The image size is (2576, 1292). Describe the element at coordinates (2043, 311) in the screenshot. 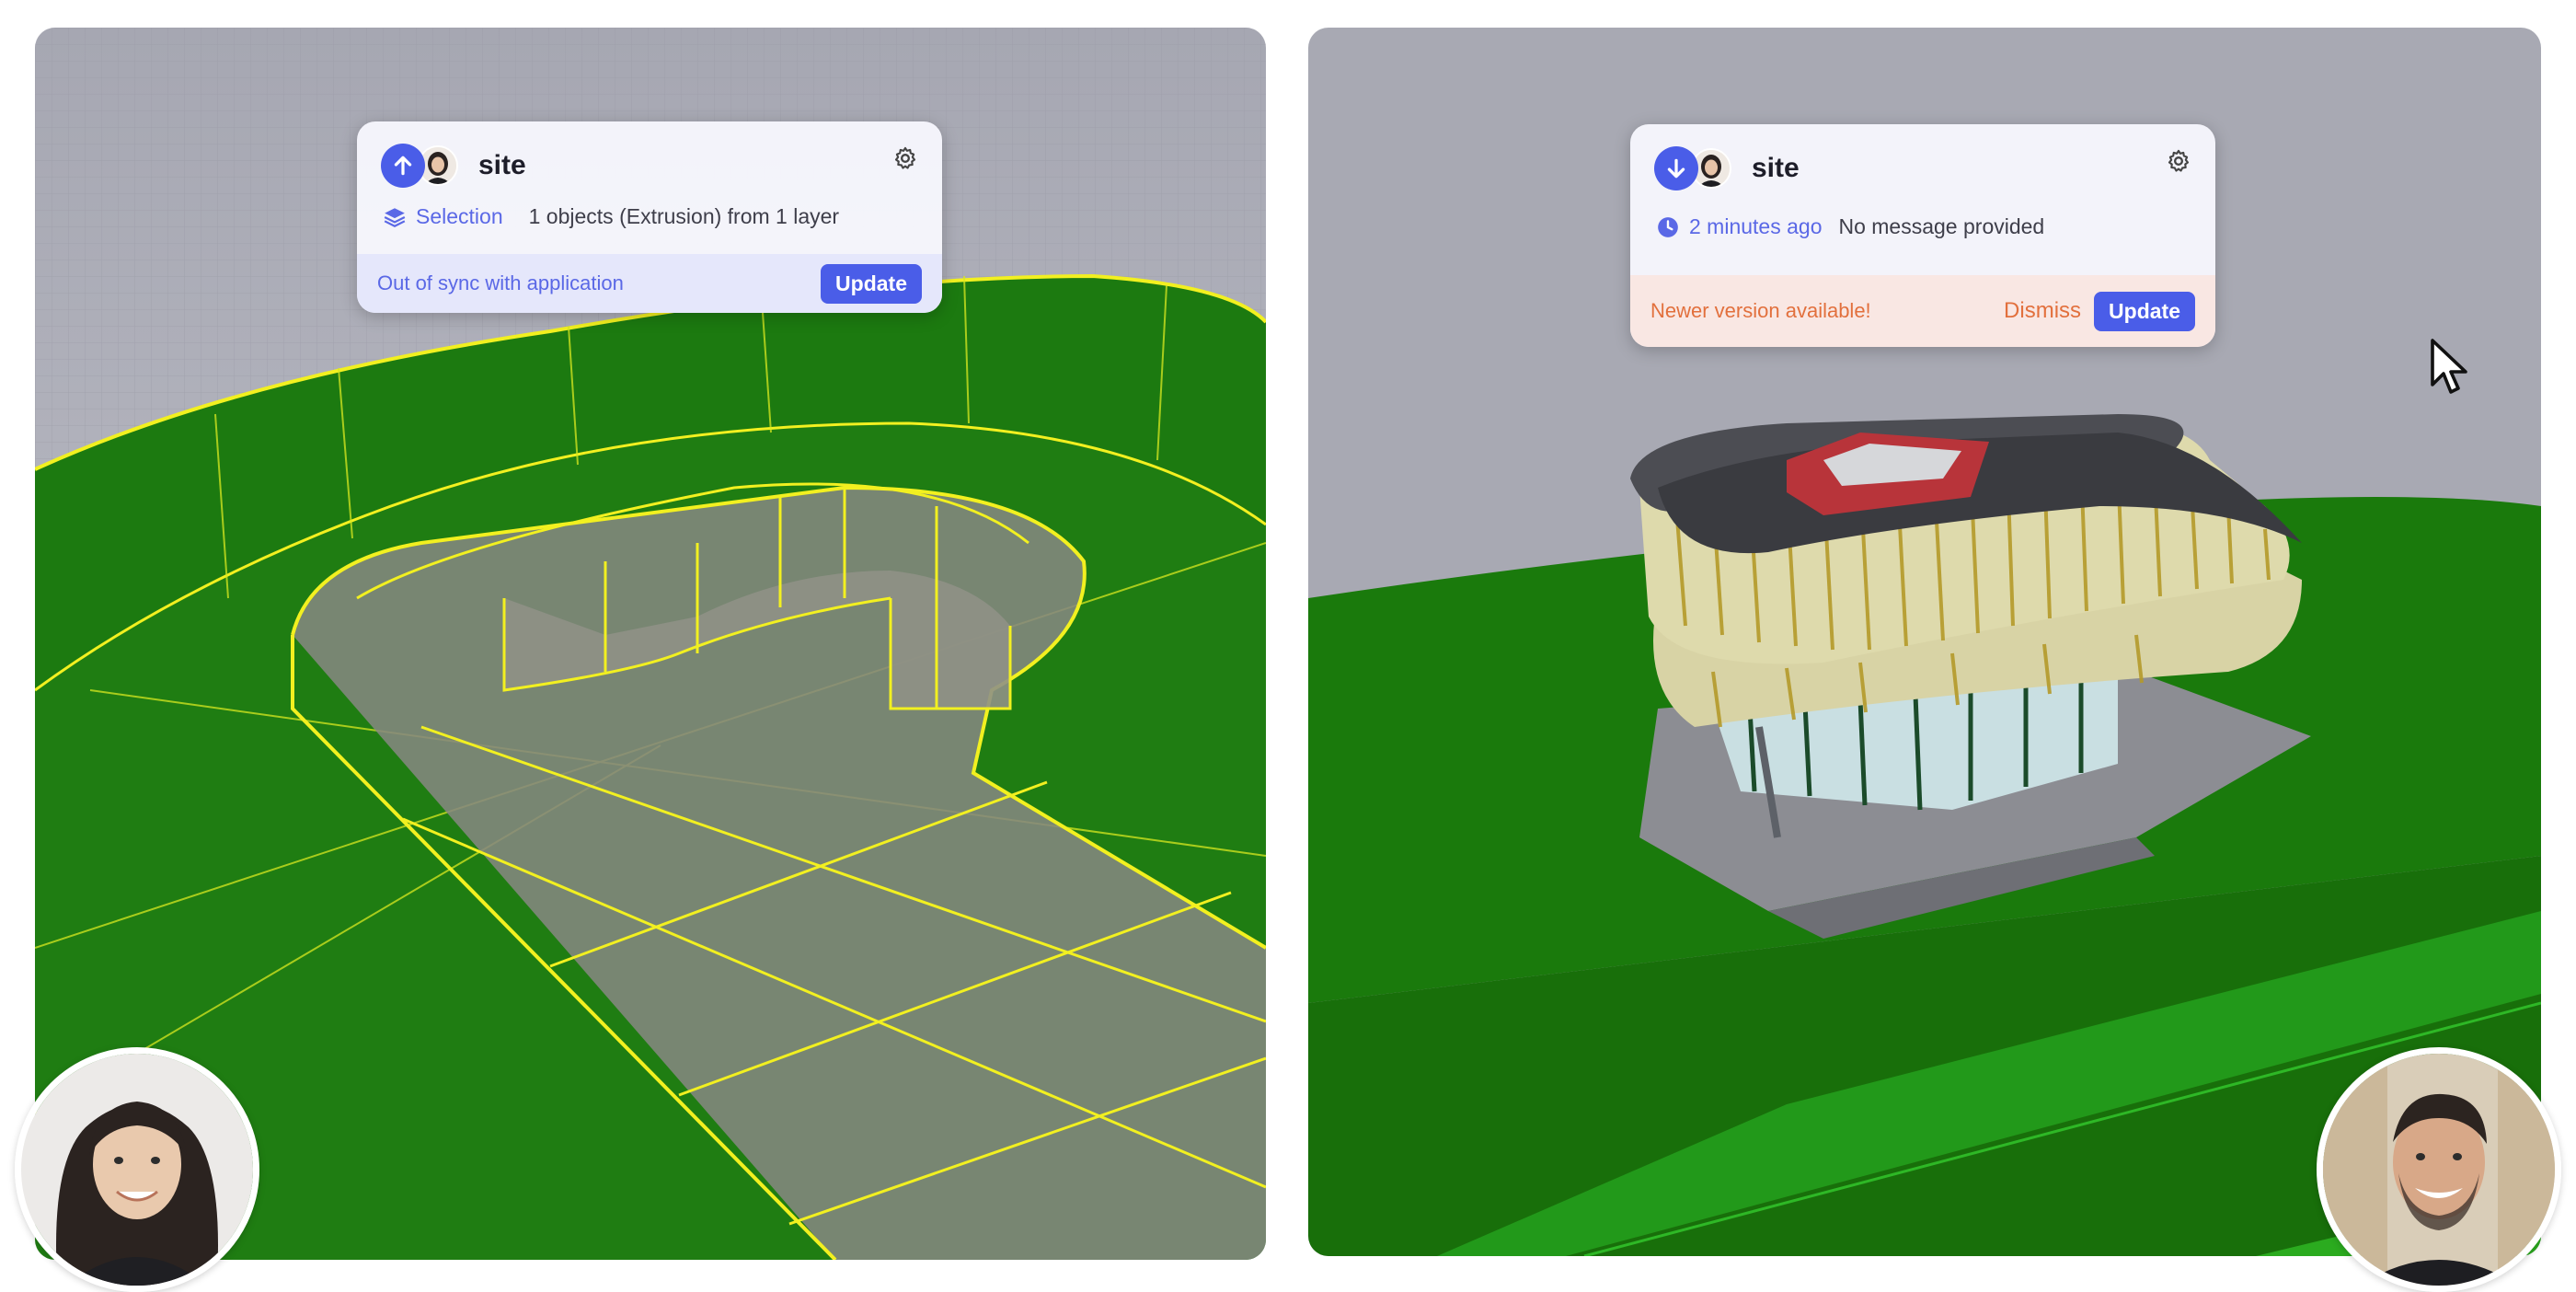

I see `dismiss-button: Dismiss` at that location.